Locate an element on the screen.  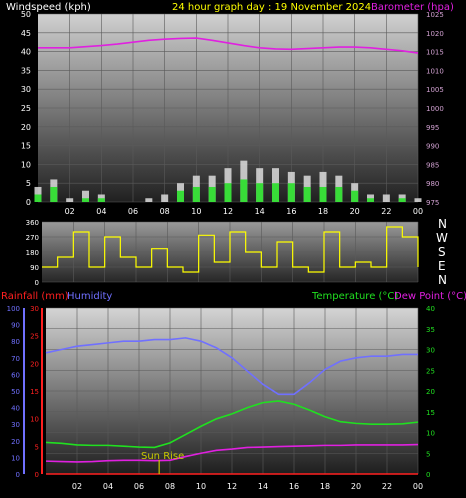
humidity-tick-label: 80 is located at coordinates (15, 342).